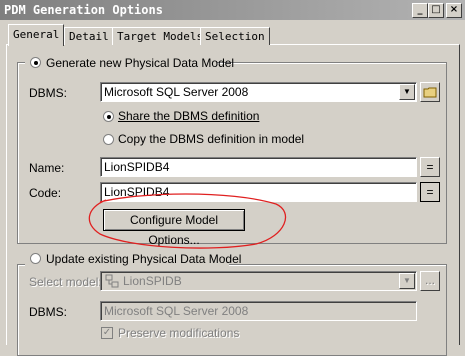 The width and height of the screenshot is (465, 356). What do you see at coordinates (36, 35) in the screenshot?
I see `tab-general: General` at bounding box center [36, 35].